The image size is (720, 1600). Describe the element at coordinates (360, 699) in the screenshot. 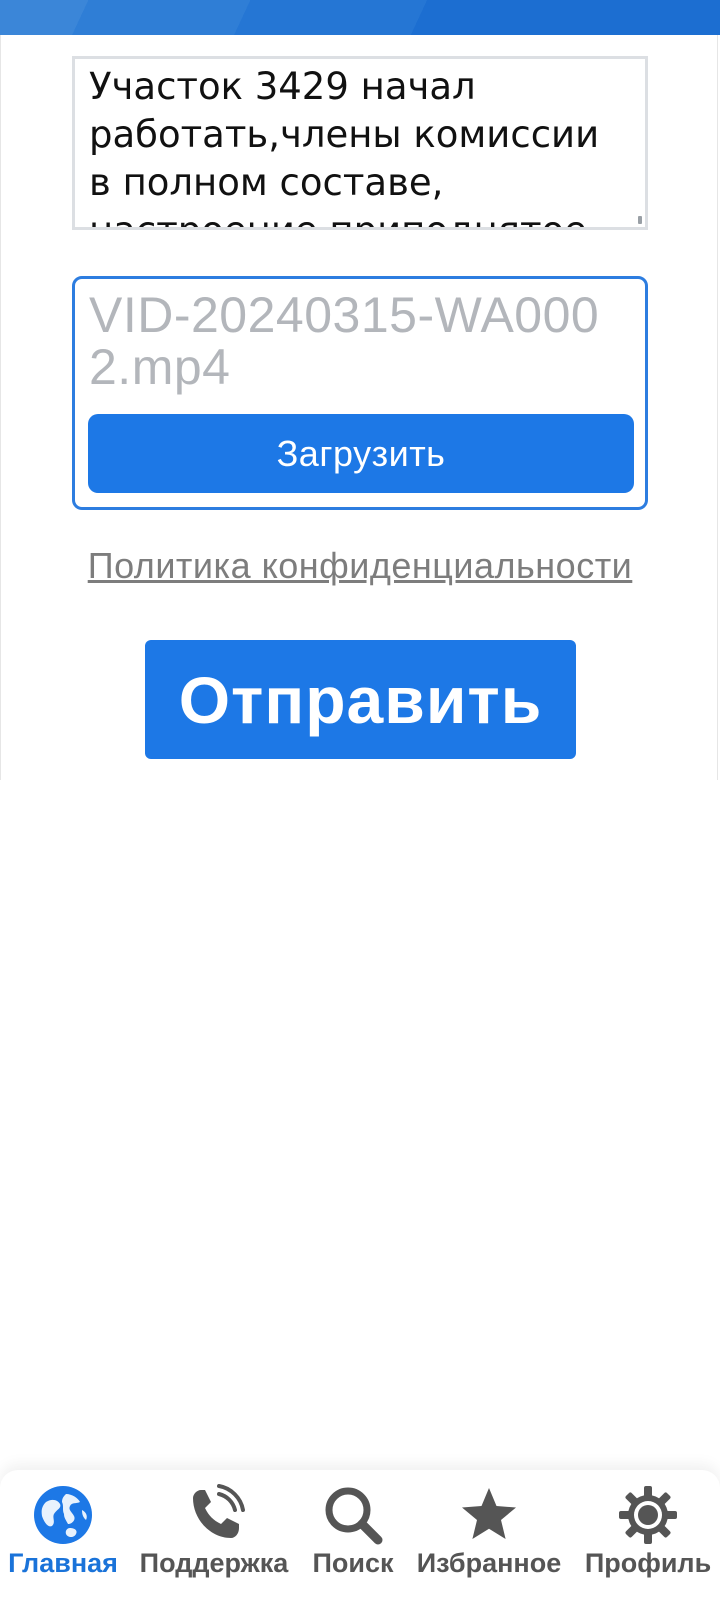

I see `send-button: Отправить` at that location.